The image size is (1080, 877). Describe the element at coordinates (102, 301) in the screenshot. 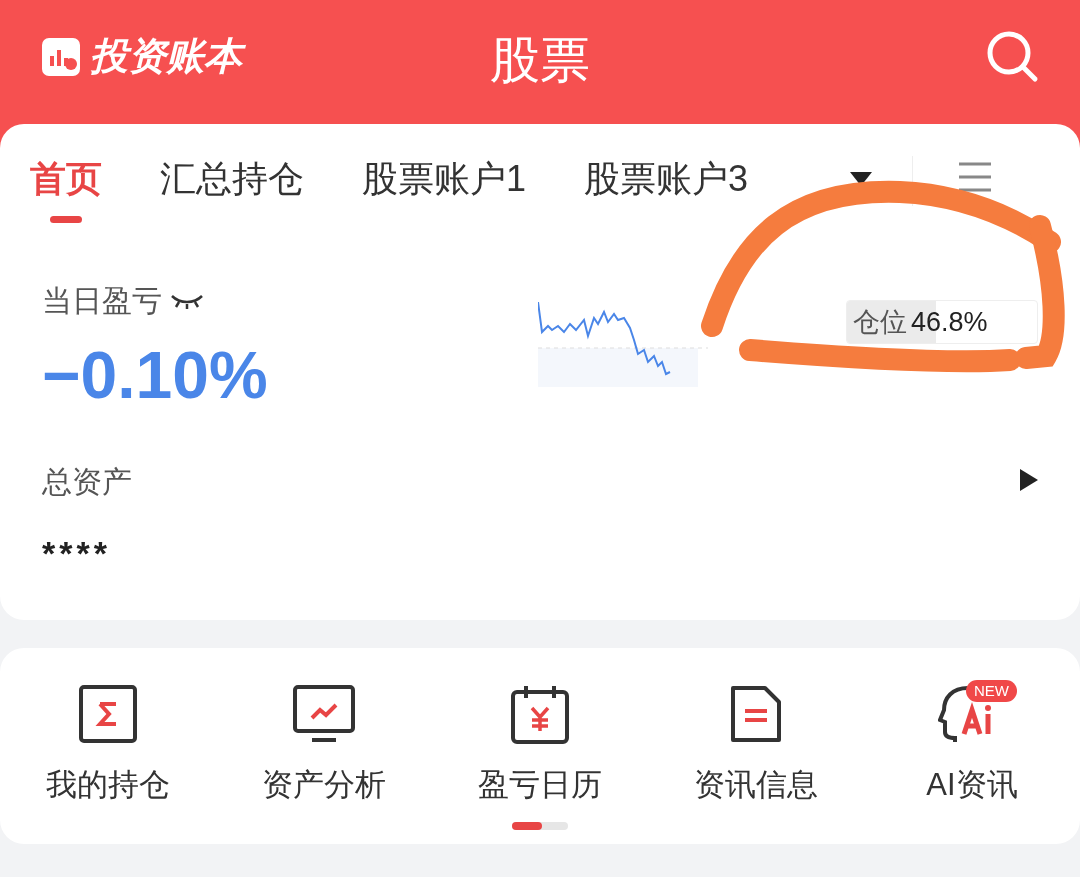

I see `daily-pnl-label: 当日盈亏` at that location.